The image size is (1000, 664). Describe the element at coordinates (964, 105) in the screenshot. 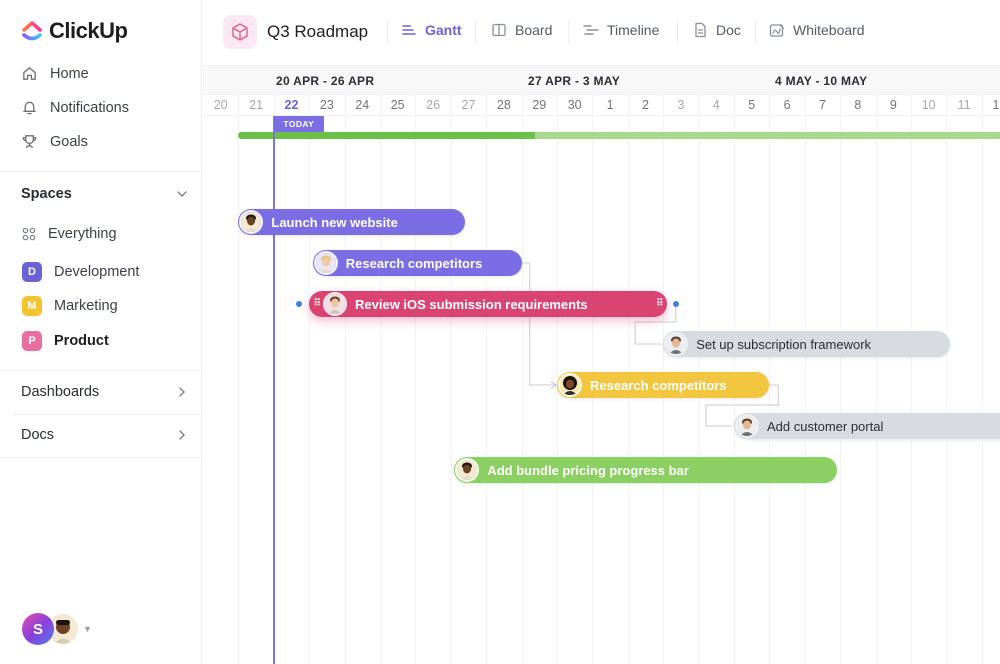

I see `day-label: 11` at that location.